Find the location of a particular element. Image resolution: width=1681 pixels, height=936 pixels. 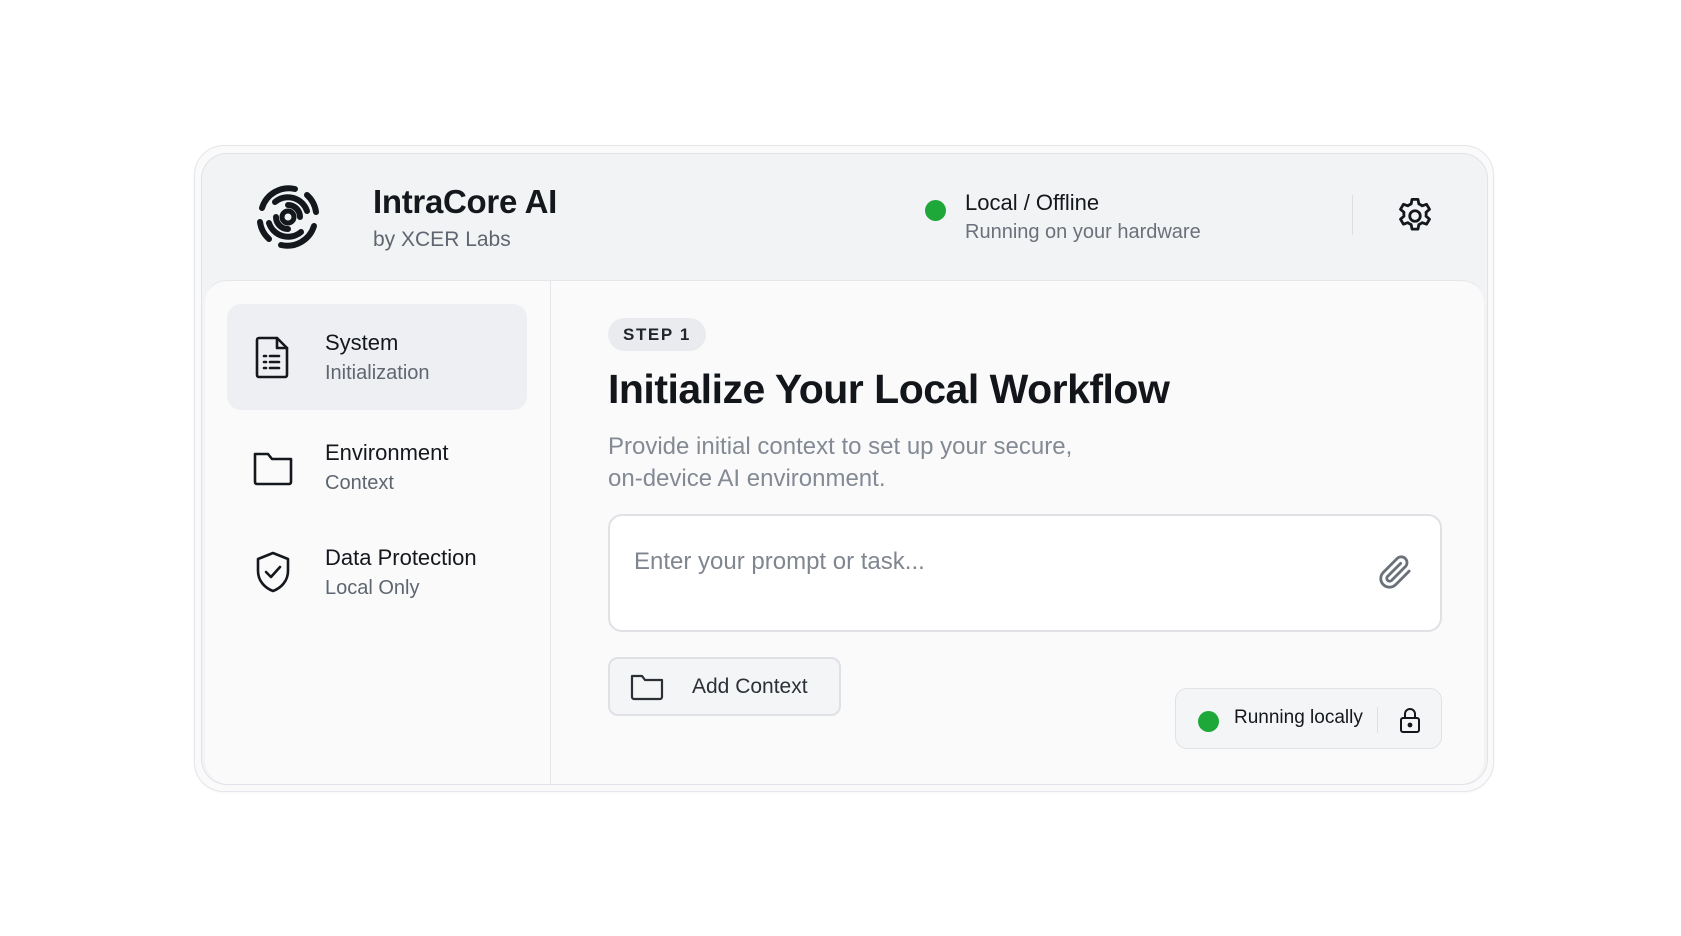

step-badge: STEP 1 is located at coordinates (657, 334).